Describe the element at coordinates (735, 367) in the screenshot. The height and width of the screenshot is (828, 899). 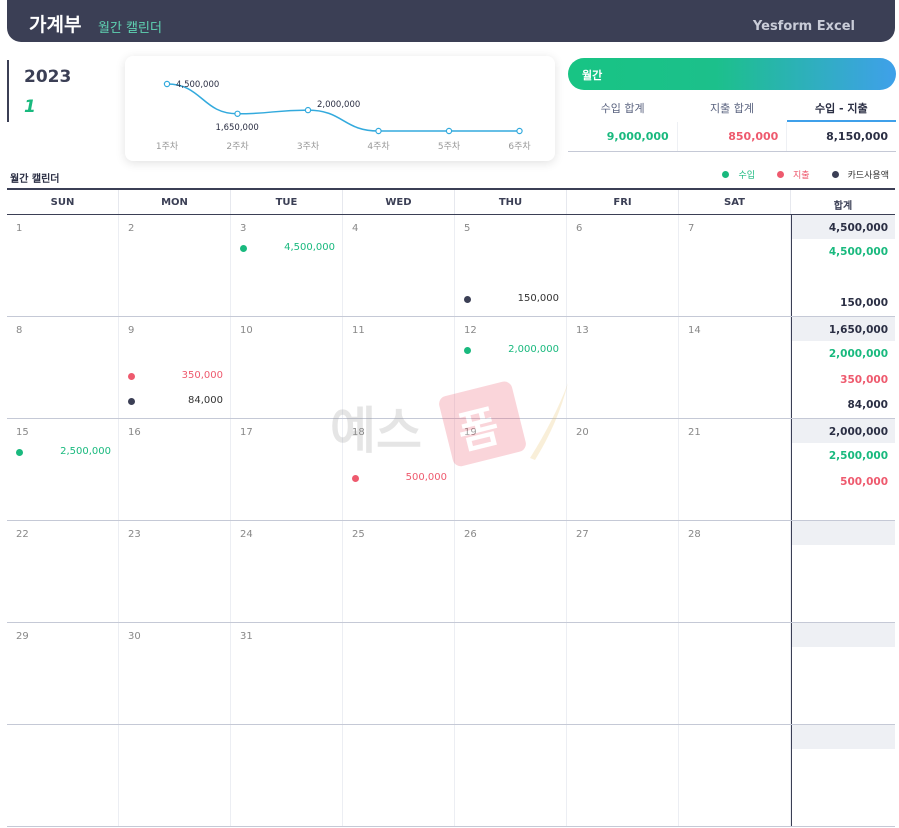
I see `day-cell: 14` at that location.